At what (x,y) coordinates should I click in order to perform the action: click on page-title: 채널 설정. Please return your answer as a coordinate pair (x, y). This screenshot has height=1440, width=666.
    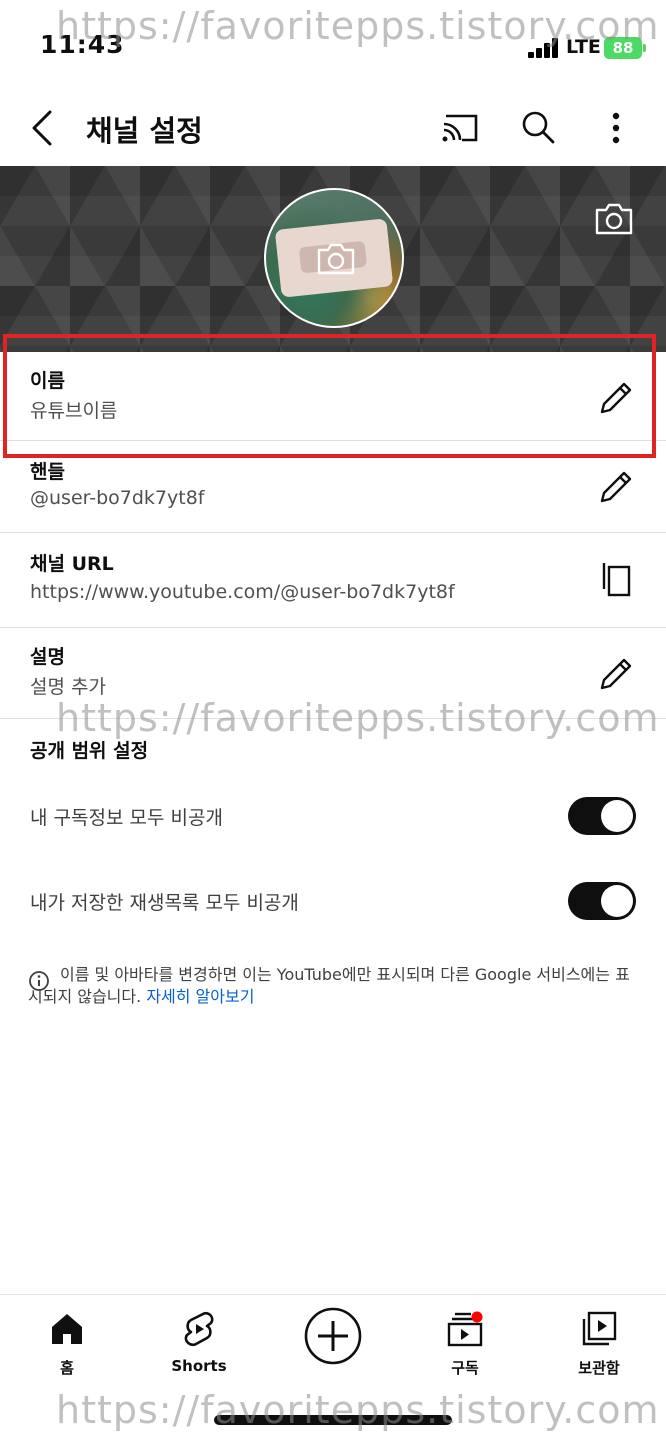
    Looking at the image, I should click on (144, 131).